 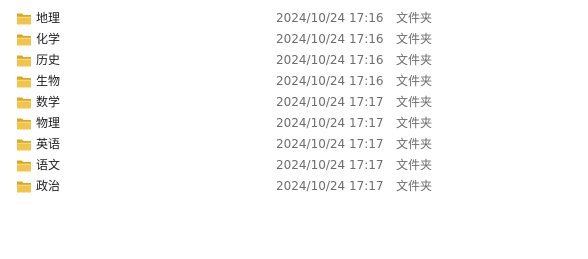 I want to click on list-item: 历史 2024/10/24 17:16 文件夹, so click(x=294, y=60).